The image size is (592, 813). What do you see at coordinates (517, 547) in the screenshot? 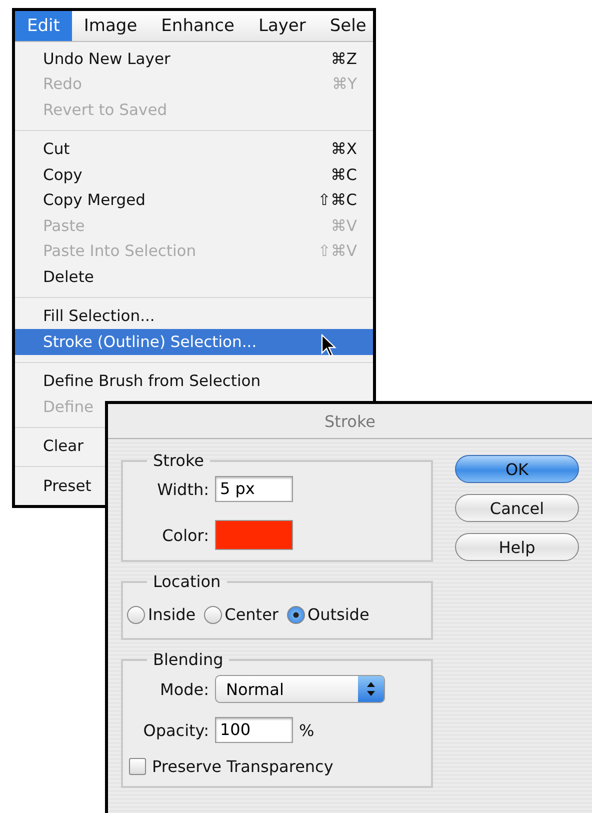
I see `dialog-button: Help` at bounding box center [517, 547].